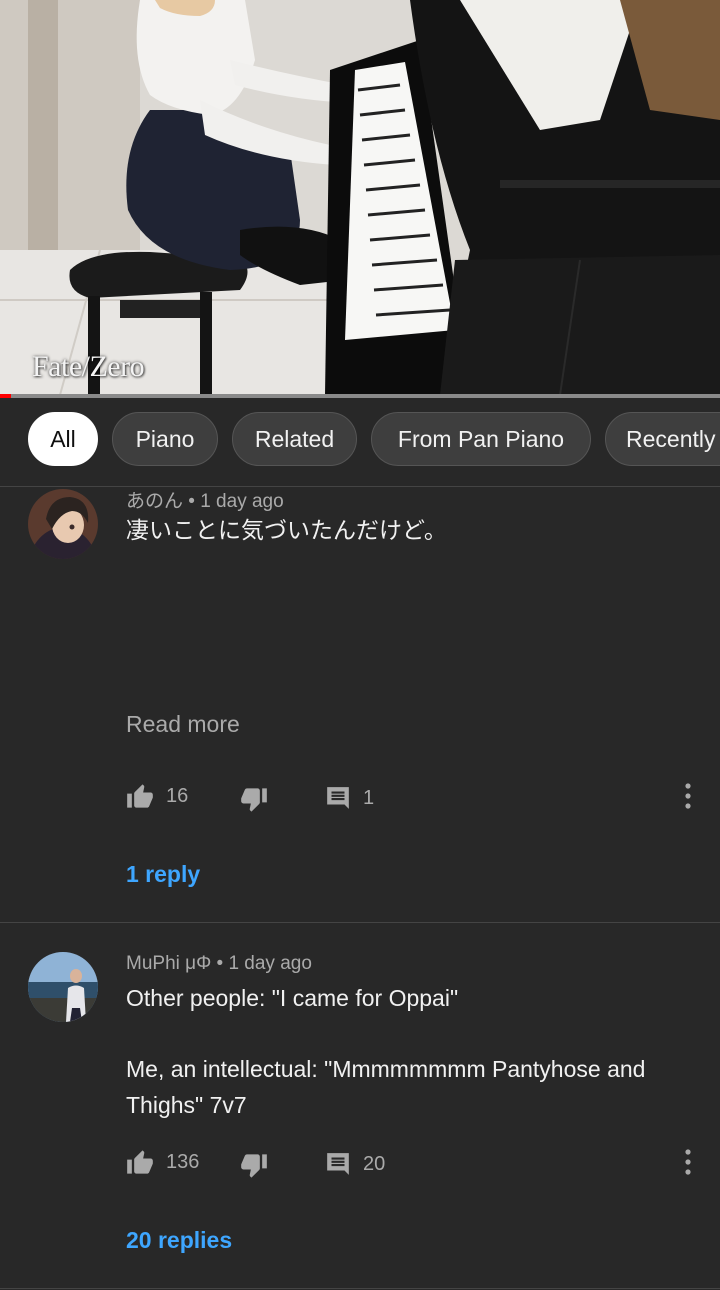  I want to click on divider, so click(360, 1288).